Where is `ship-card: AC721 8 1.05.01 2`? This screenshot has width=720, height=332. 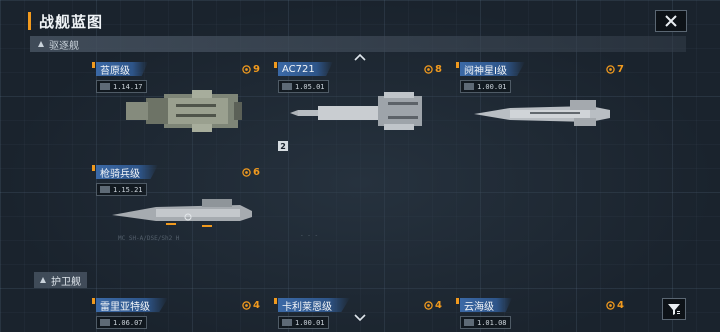
ship-card: AC721 8 1.05.01 2 is located at coordinates (358, 107).